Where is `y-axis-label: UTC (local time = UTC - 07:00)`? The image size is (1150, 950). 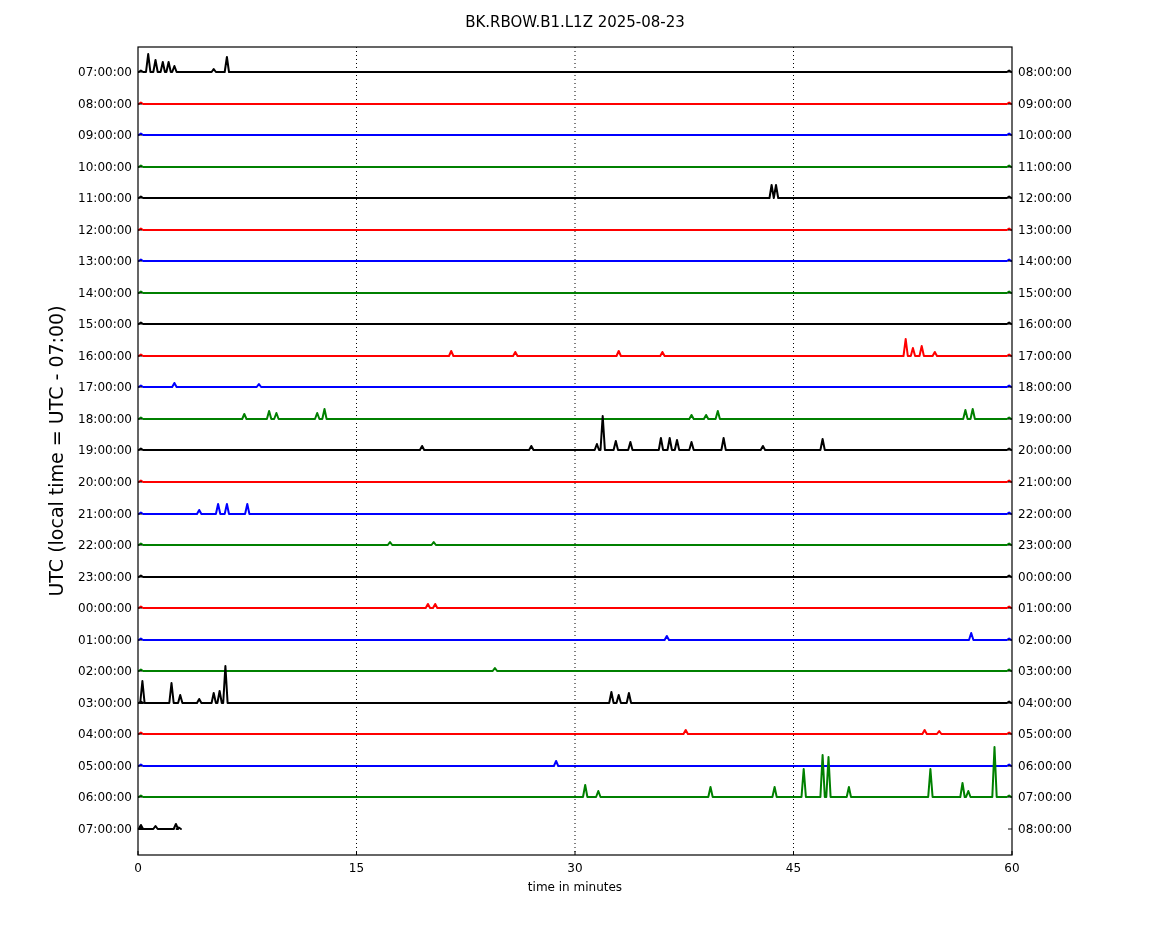 y-axis-label: UTC (local time = UTC - 07:00) is located at coordinates (56, 451).